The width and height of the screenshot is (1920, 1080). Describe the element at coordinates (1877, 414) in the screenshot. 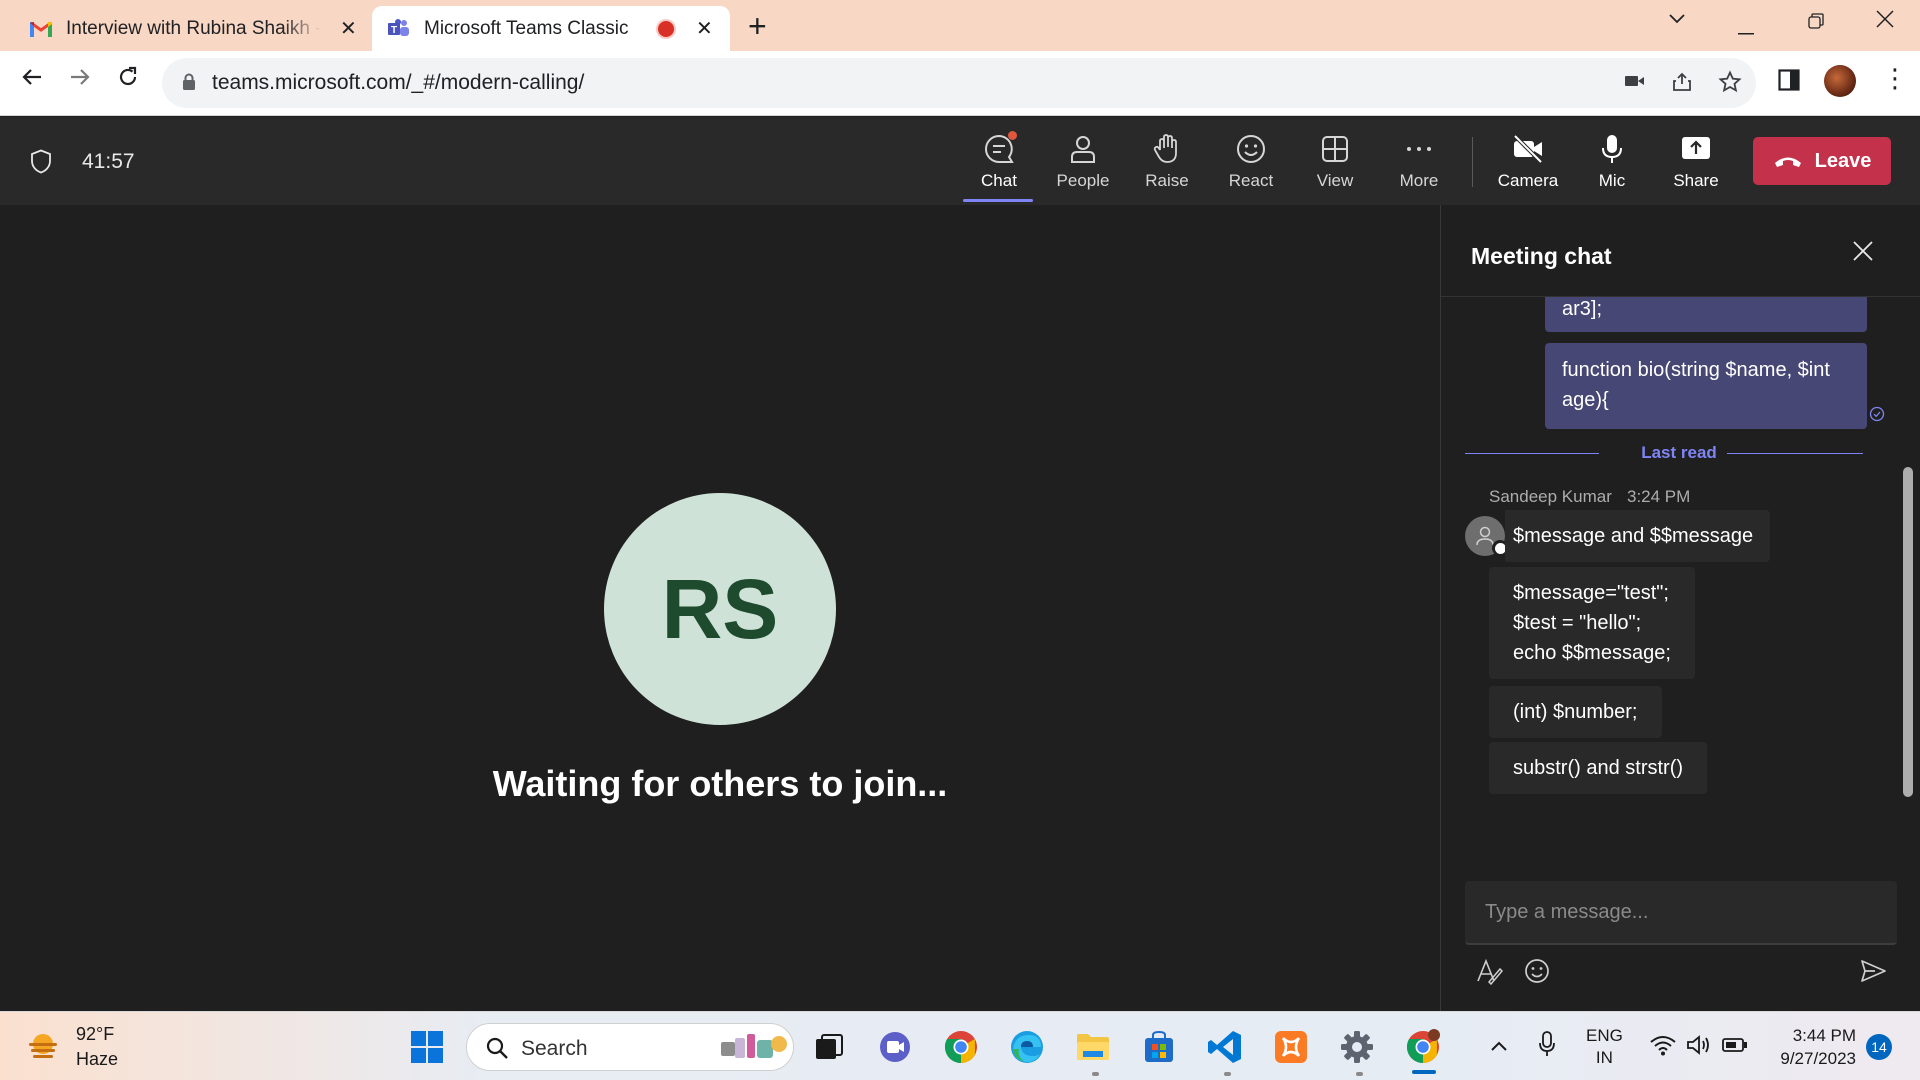

I see `read-receipt-icon` at that location.